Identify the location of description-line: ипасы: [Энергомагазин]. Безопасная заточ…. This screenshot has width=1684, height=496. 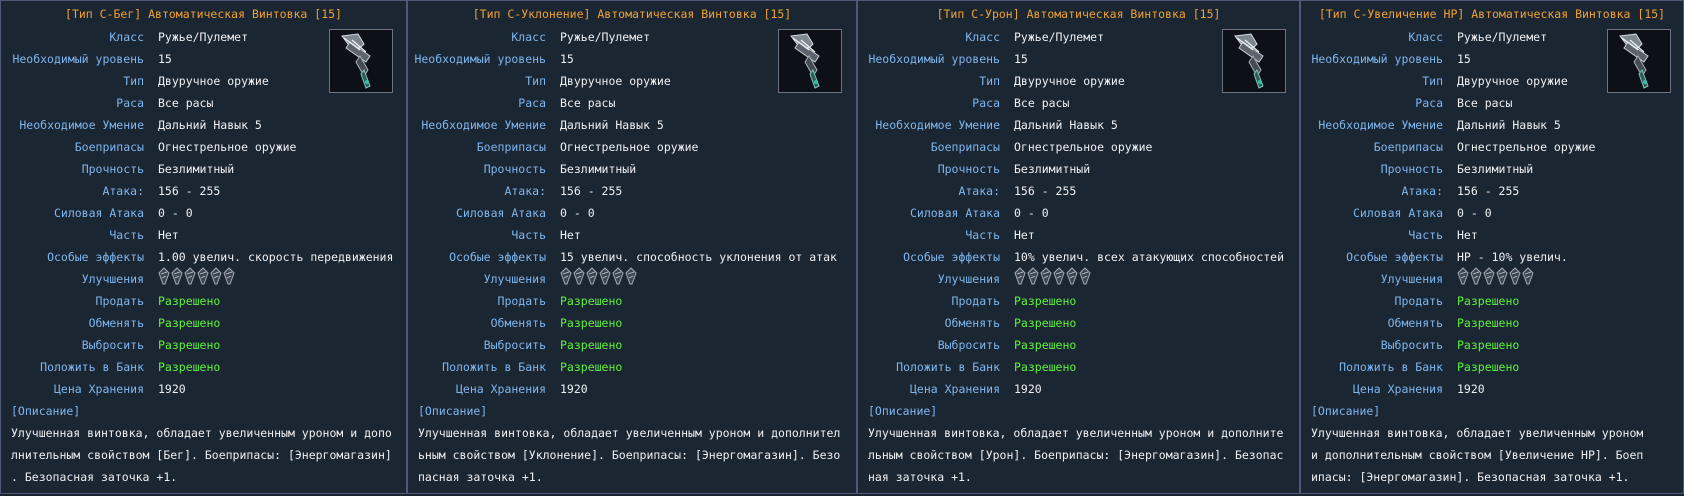
(1470, 477).